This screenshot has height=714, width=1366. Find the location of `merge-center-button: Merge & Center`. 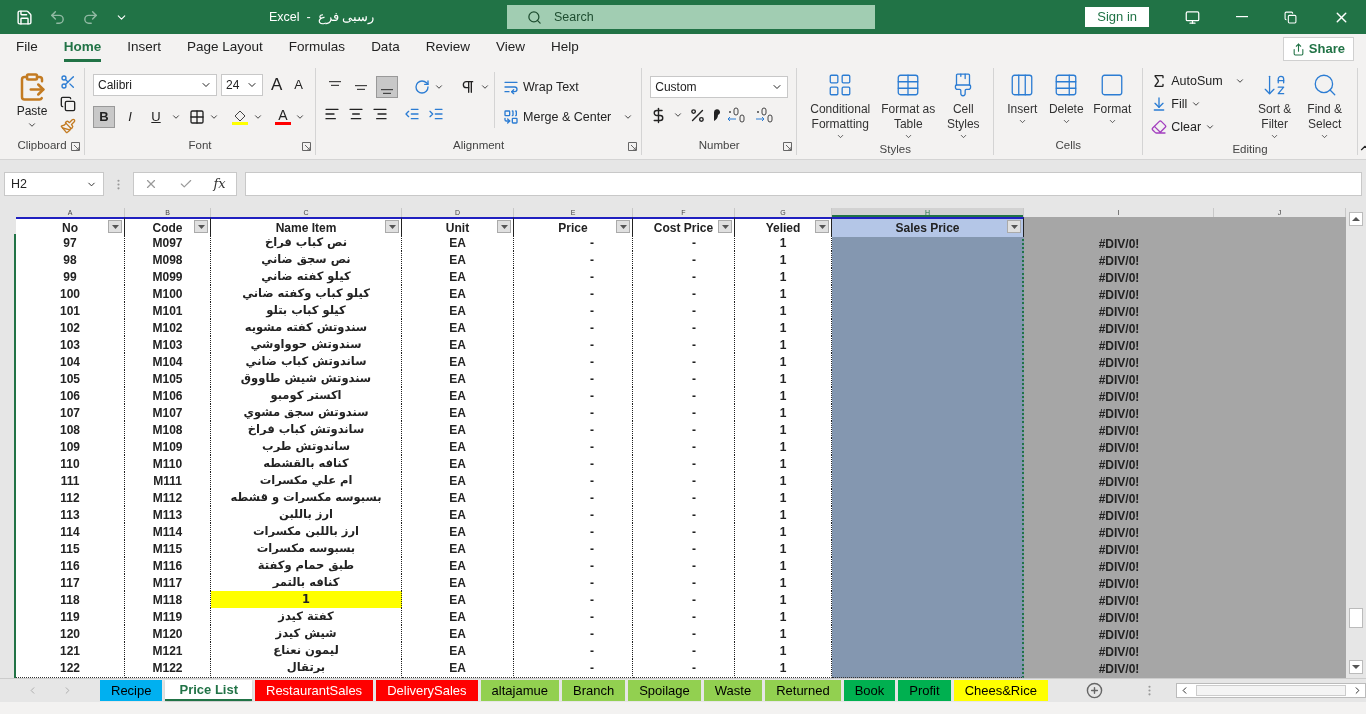

merge-center-button: Merge & Center is located at coordinates (568, 117).